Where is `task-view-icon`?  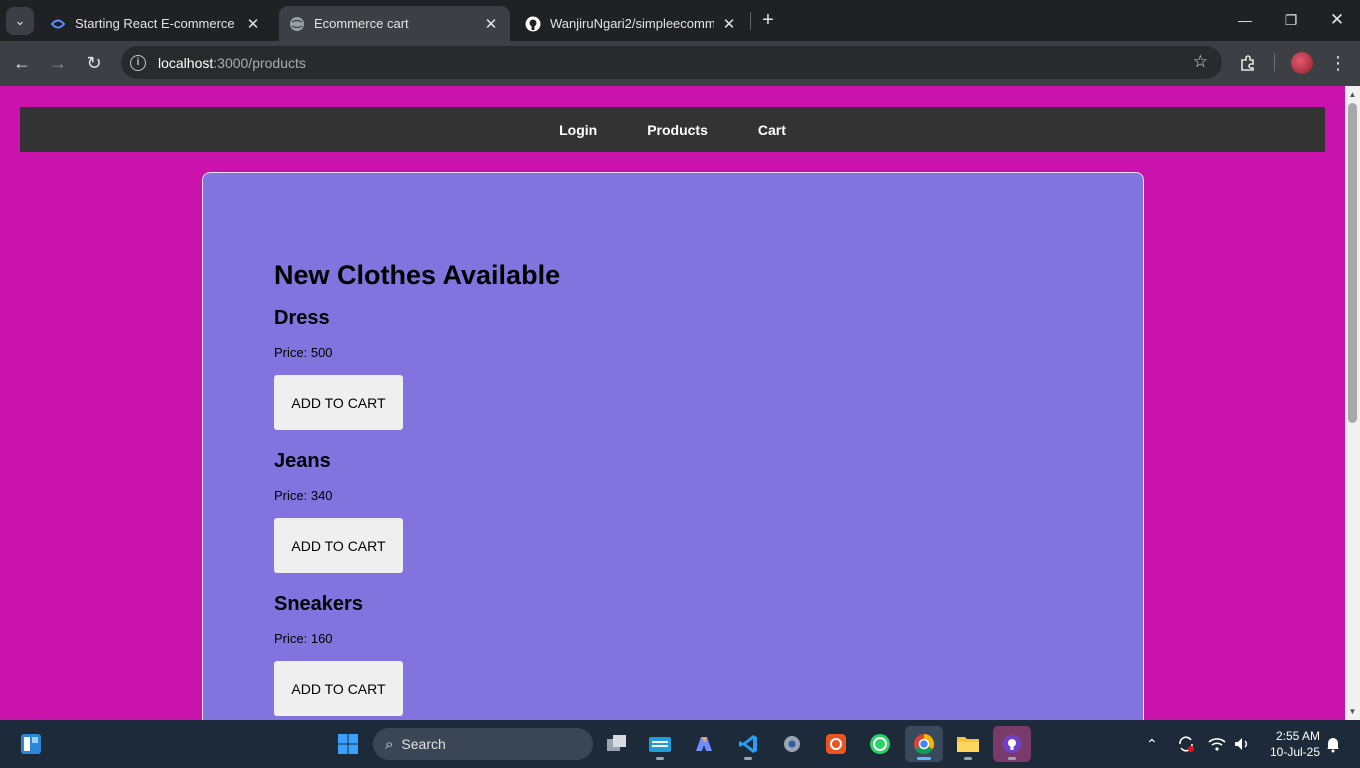
task-view-icon is located at coordinates (616, 743).